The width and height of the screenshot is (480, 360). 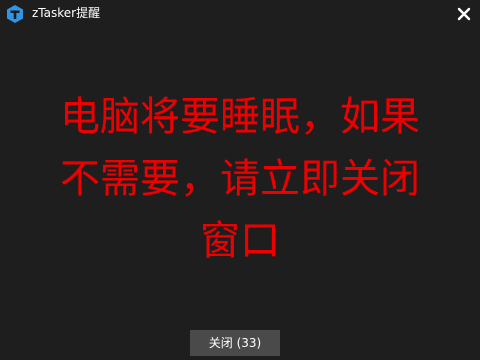 I want to click on message-line: 不需要，请立即关闭, so click(x=240, y=179).